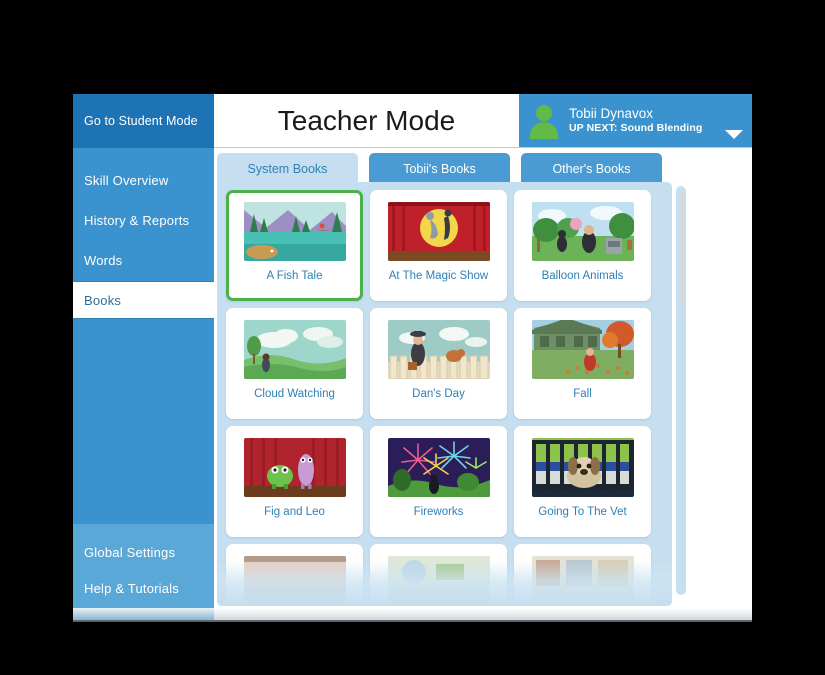 This screenshot has height=675, width=825. I want to click on book-title: Fall, so click(582, 394).